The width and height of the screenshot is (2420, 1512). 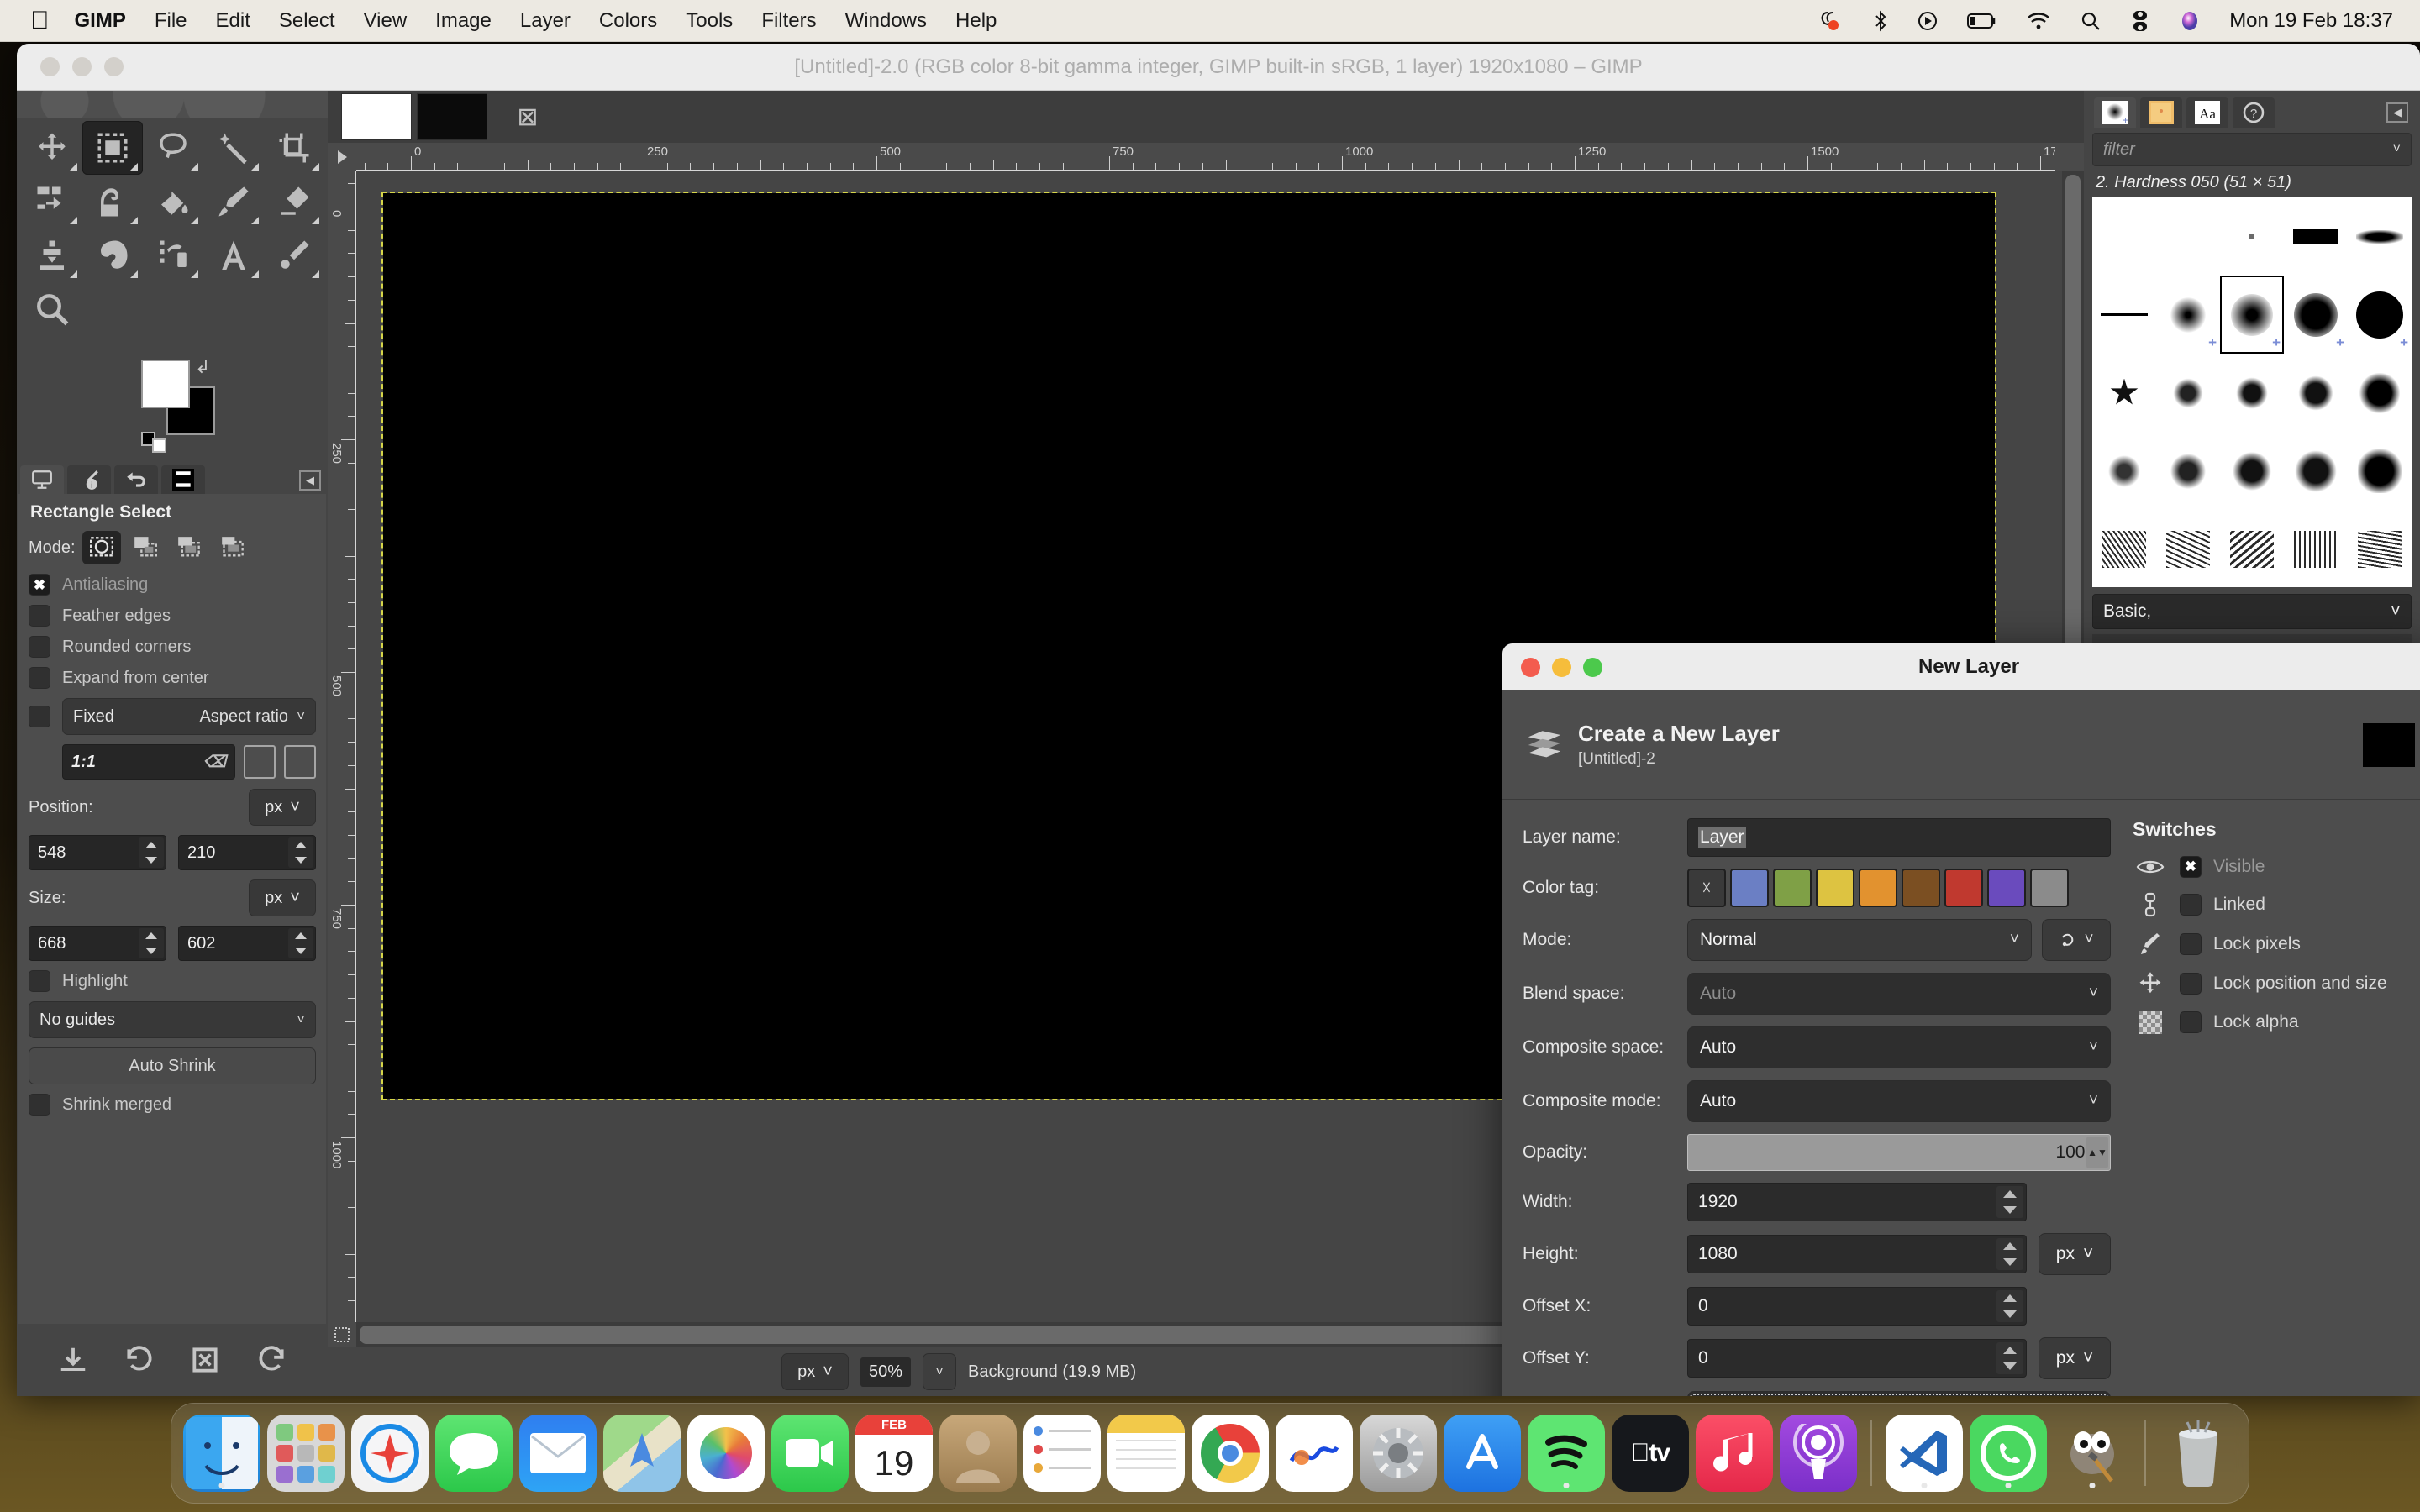 What do you see at coordinates (153, 442) in the screenshot?
I see `reset-colors-icon` at bounding box center [153, 442].